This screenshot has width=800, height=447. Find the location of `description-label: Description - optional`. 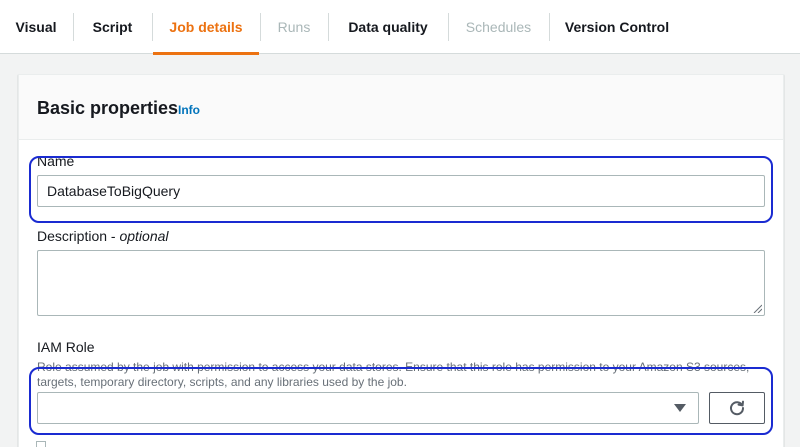

description-label: Description - optional is located at coordinates (103, 236).